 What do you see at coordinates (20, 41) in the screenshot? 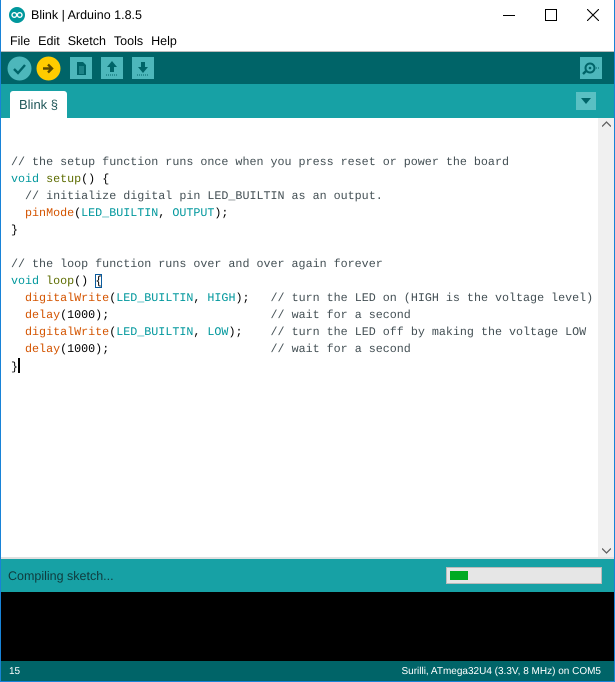
I see `menu-item: File` at bounding box center [20, 41].